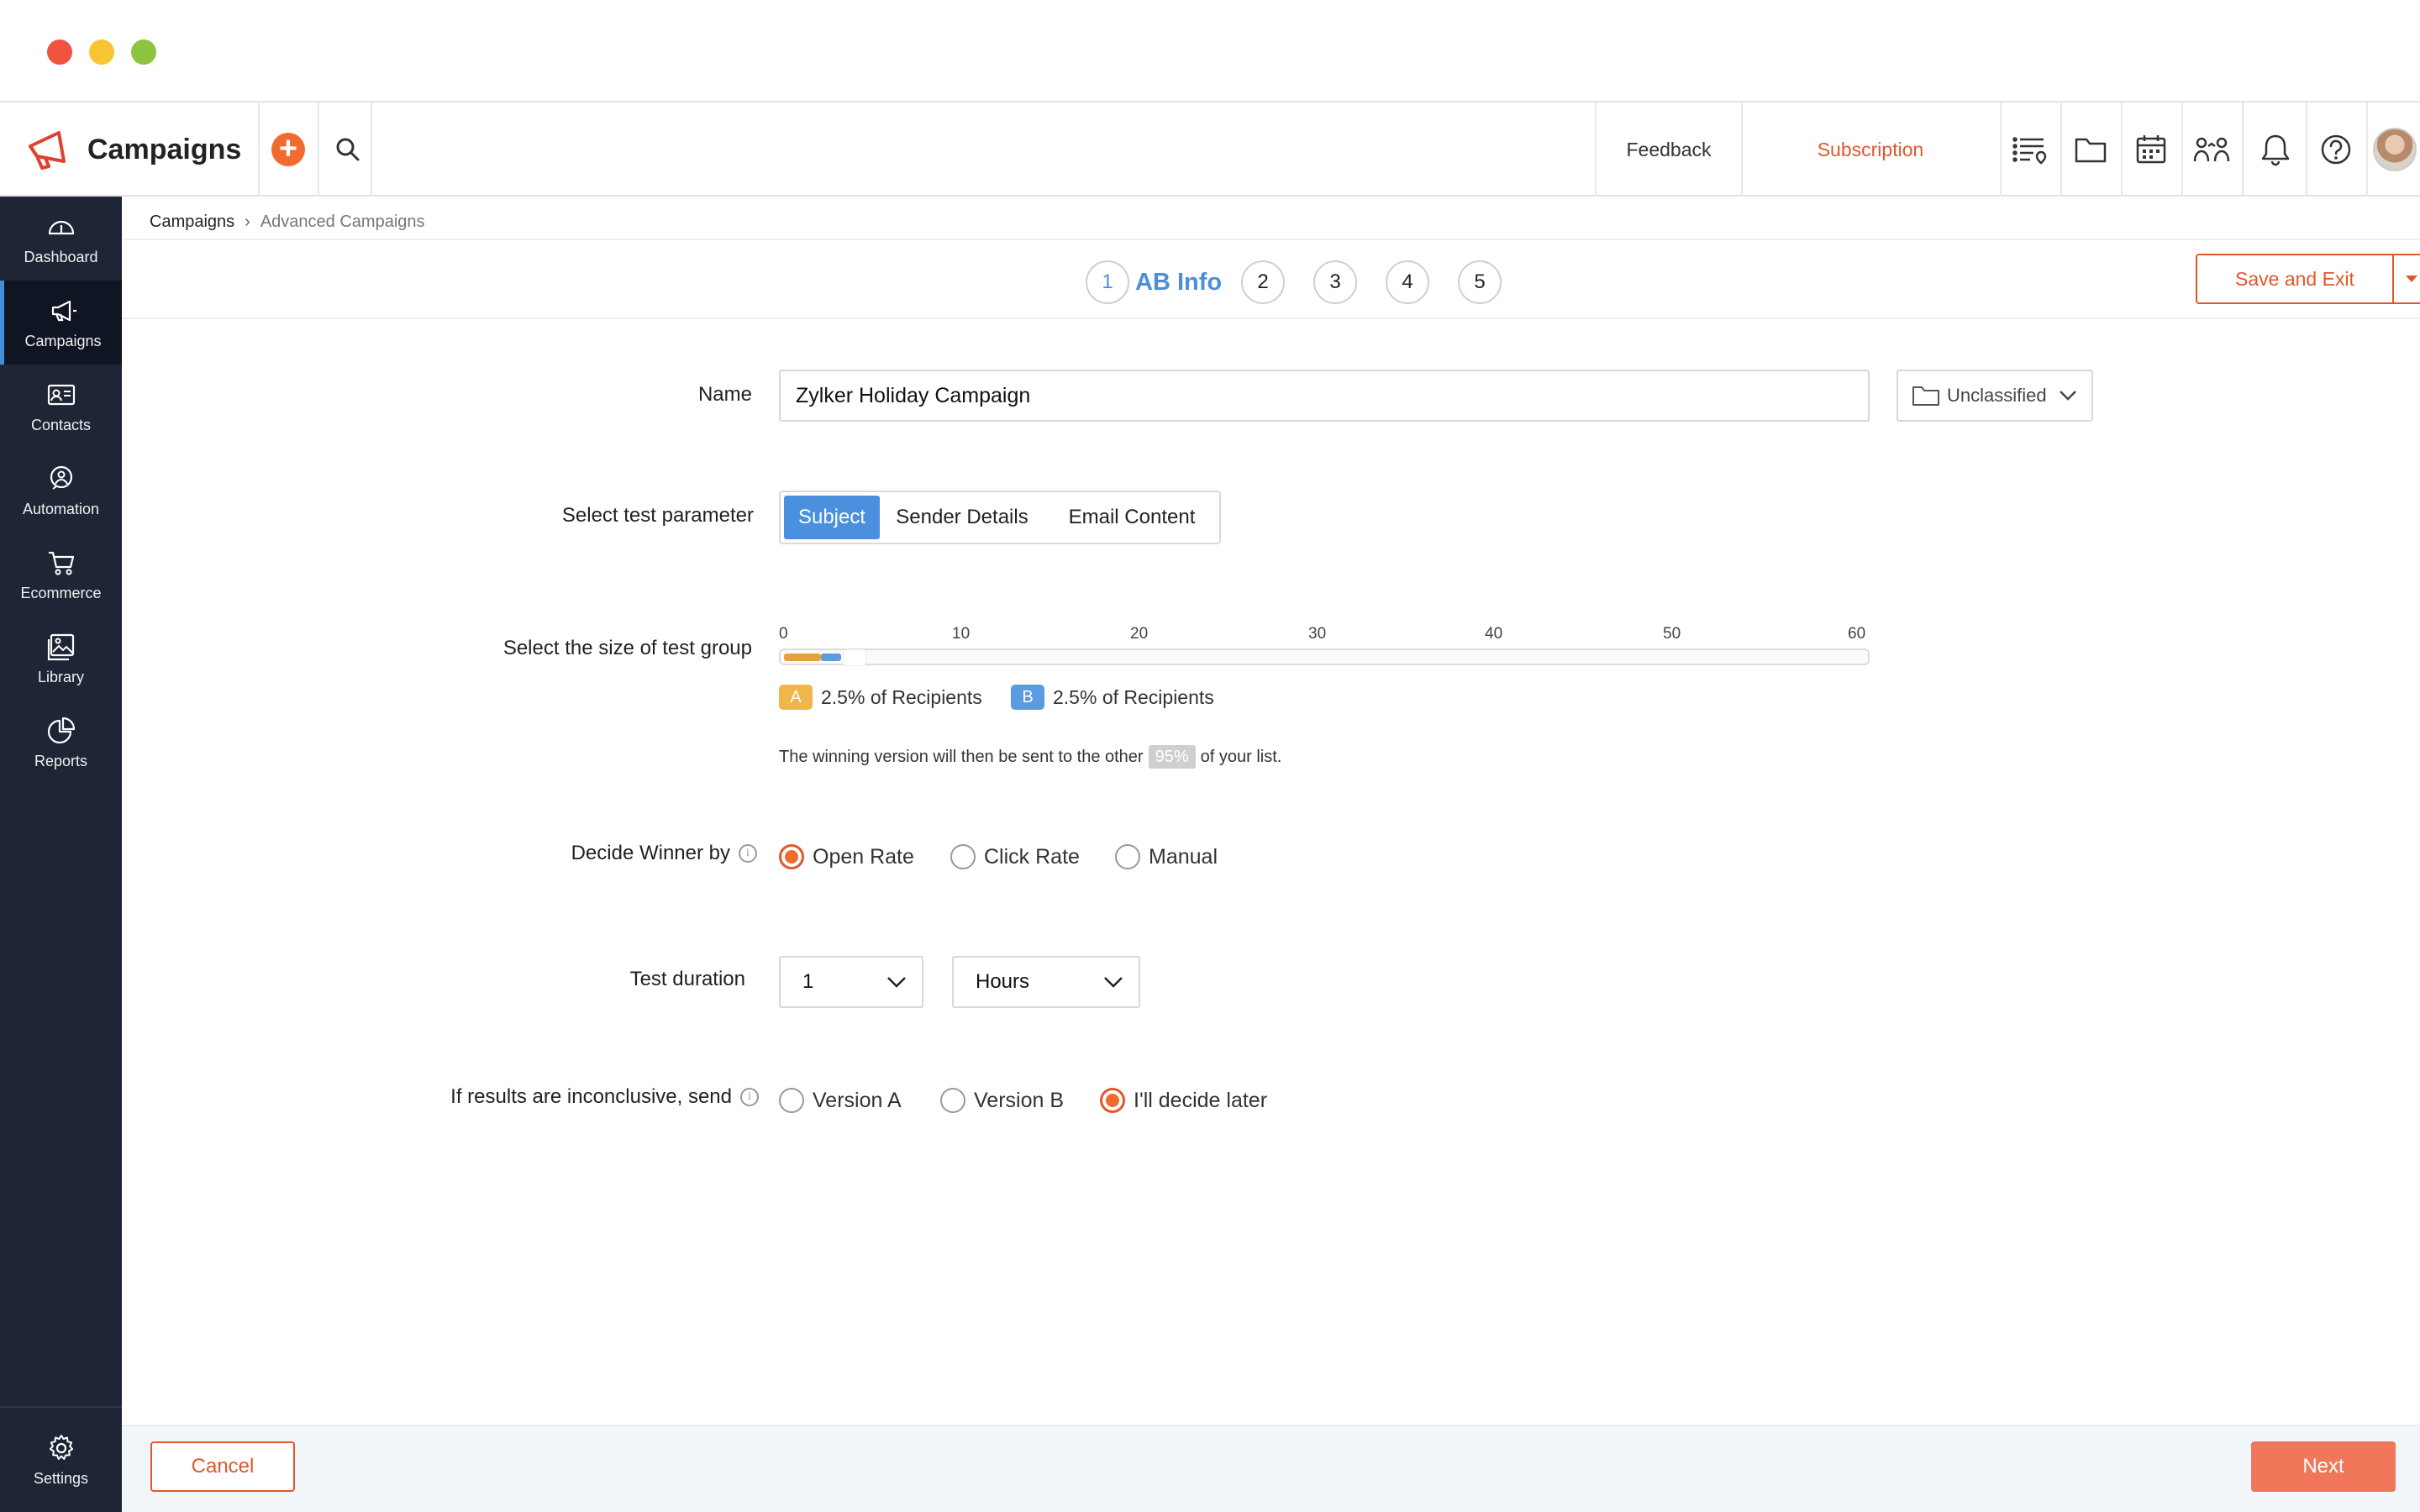 This screenshot has width=2420, height=1512. Describe the element at coordinates (47, 150) in the screenshot. I see `campaigns-logo-icon` at that location.